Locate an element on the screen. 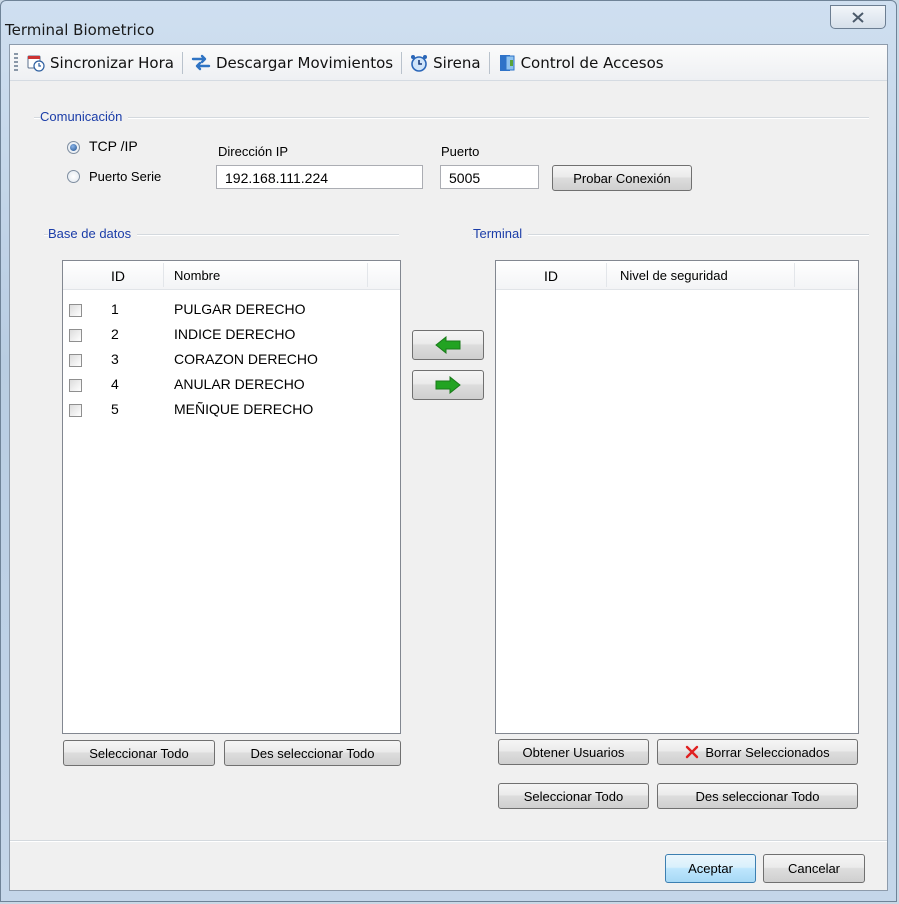 Image resolution: width=899 pixels, height=904 pixels. list-item: 4 ANULAR DERECHO is located at coordinates (231, 388).